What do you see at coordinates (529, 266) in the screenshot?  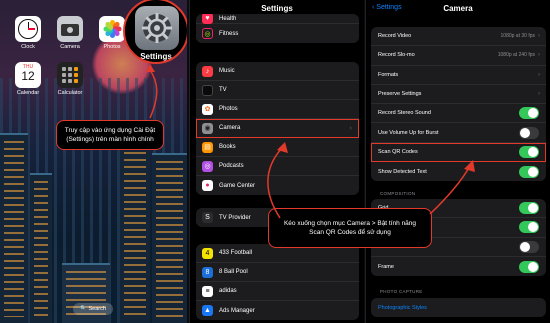 I see `frame-toggle` at bounding box center [529, 266].